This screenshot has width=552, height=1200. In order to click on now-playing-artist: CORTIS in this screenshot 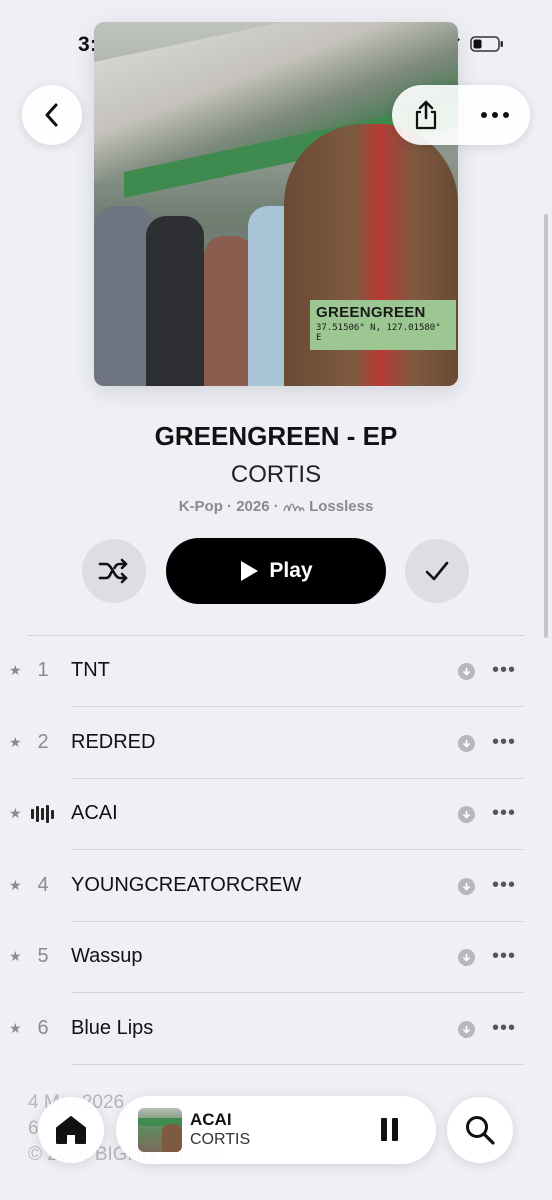, I will do `click(220, 1139)`.